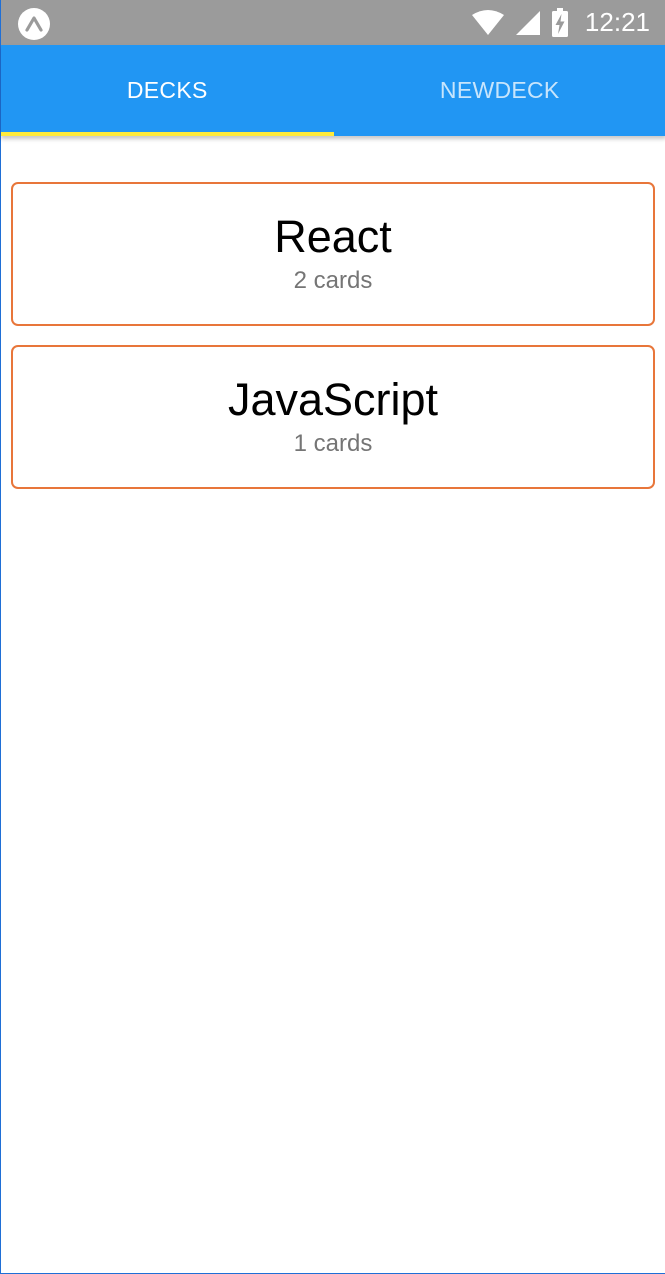  What do you see at coordinates (333, 22) in the screenshot?
I see `status-bar: 12:21` at bounding box center [333, 22].